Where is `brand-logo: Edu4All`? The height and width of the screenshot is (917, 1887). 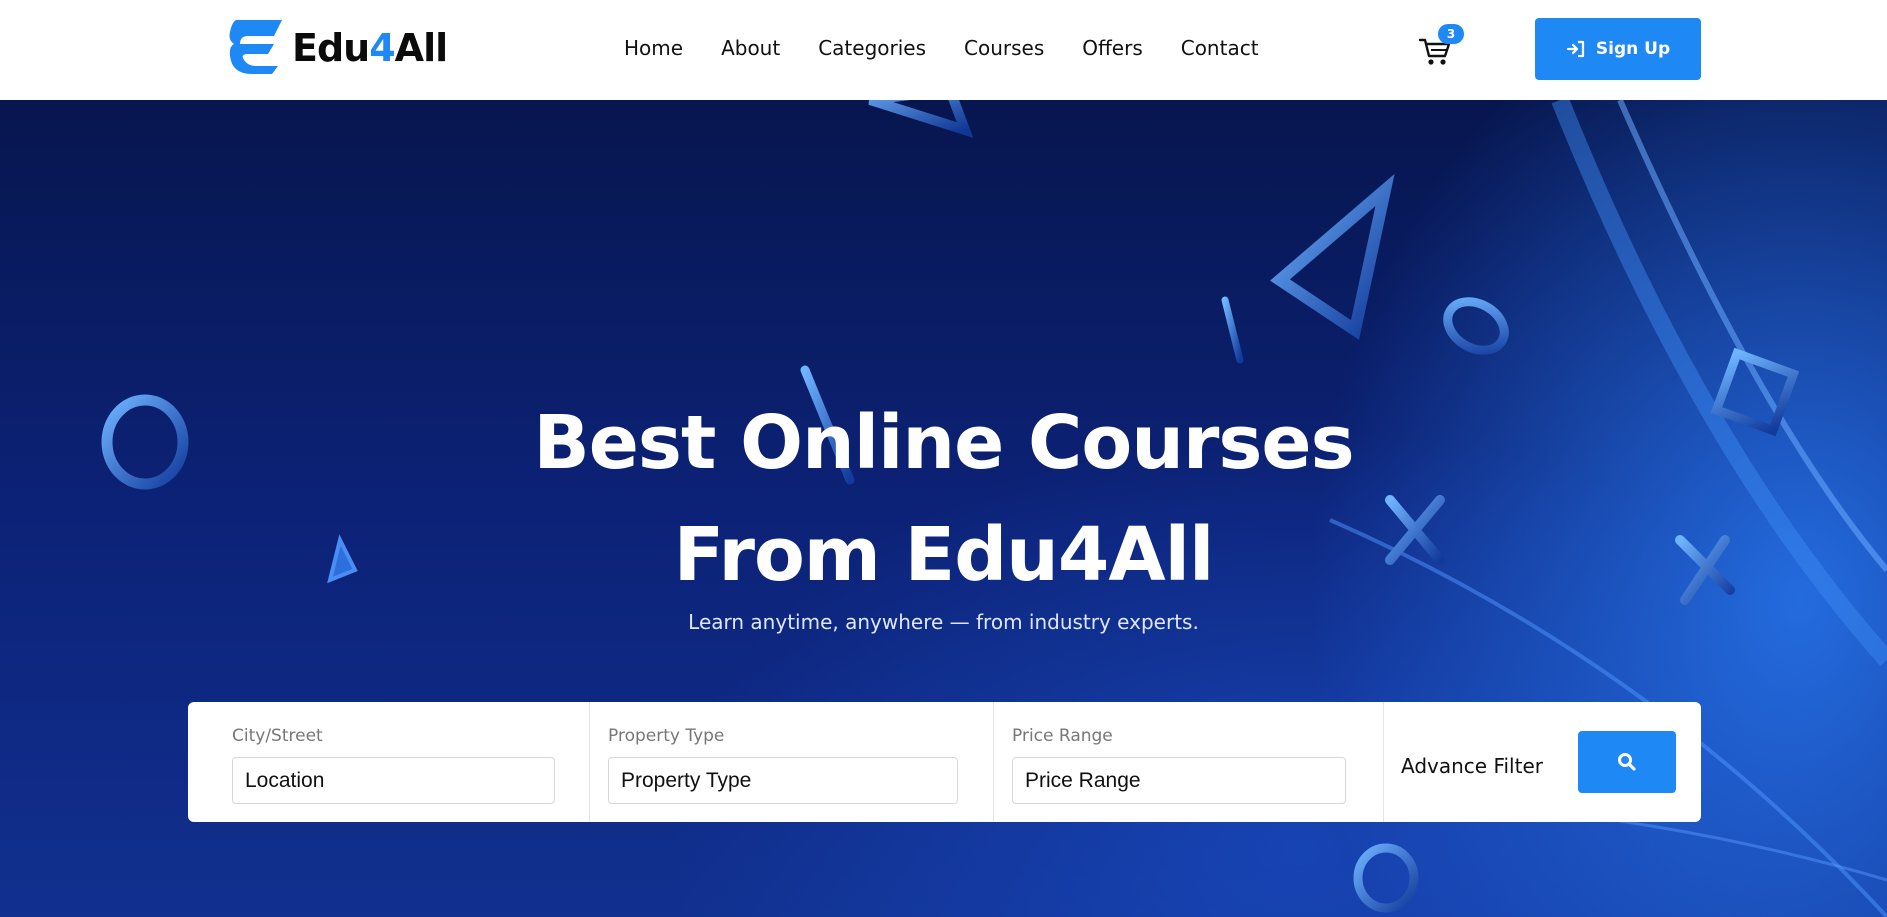
brand-logo: Edu4All is located at coordinates (337, 45).